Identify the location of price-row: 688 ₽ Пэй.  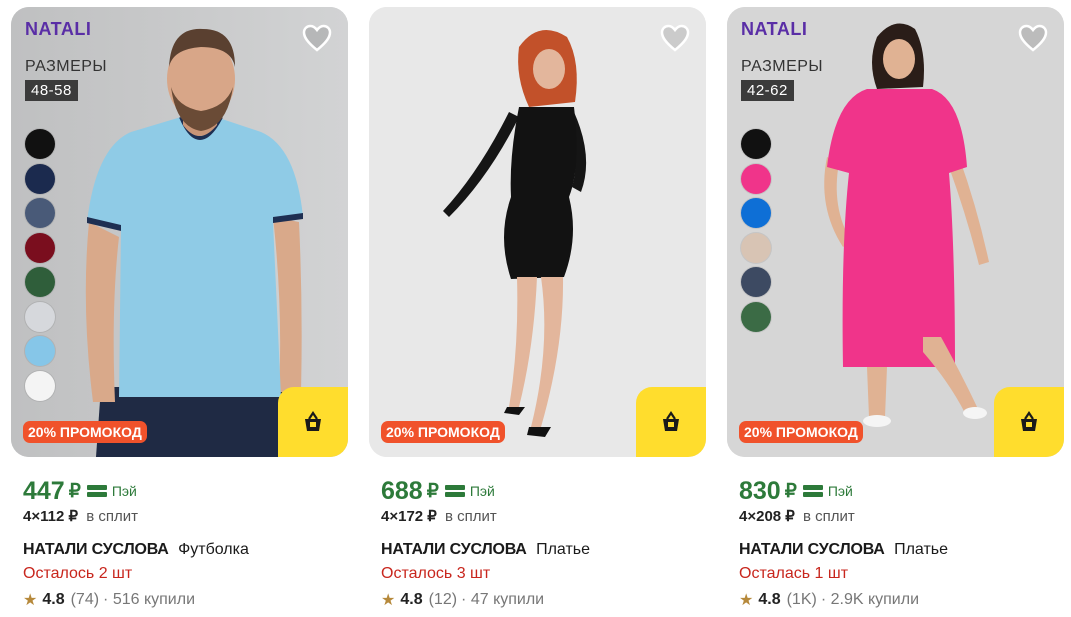
(541, 491).